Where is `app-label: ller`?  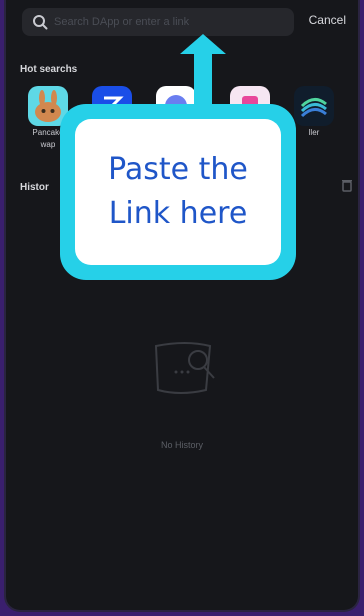 app-label: ller is located at coordinates (314, 132).